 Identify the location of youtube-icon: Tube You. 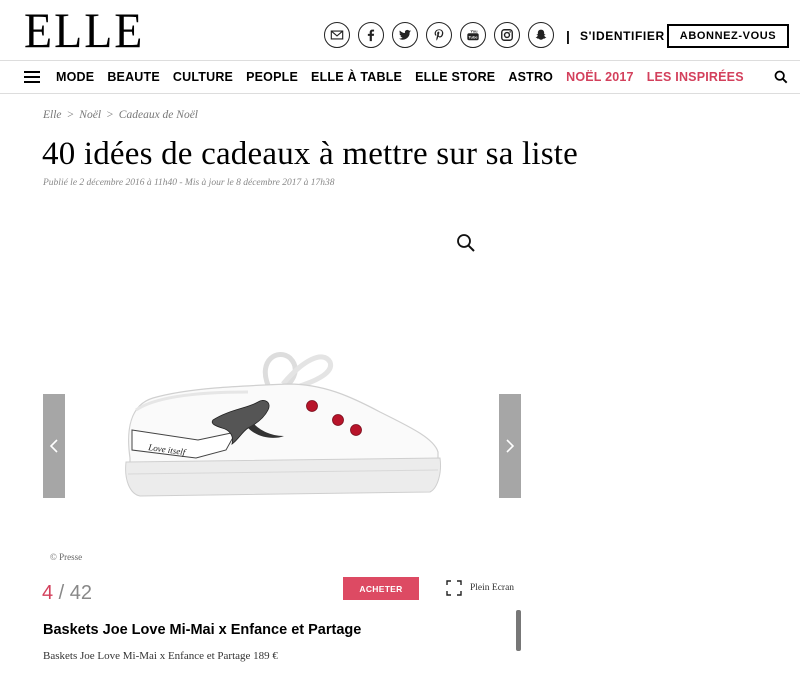
(473, 35).